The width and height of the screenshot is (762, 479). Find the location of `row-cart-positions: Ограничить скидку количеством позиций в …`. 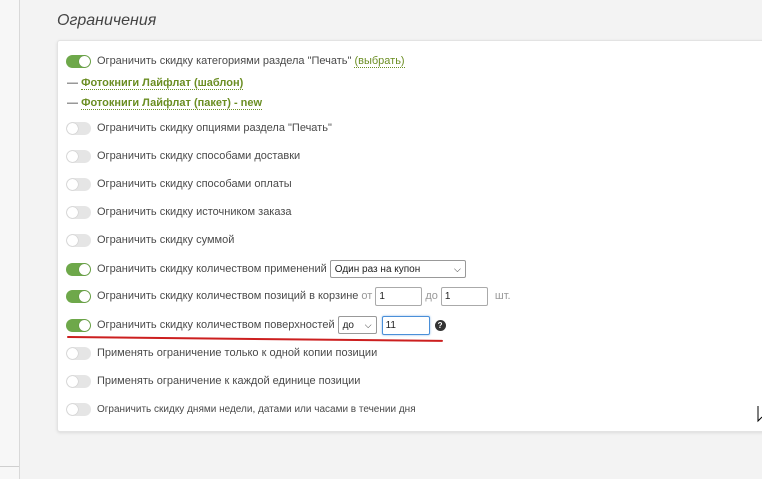

row-cart-positions: Ограничить скидку количеством позиций в … is located at coordinates (290, 296).